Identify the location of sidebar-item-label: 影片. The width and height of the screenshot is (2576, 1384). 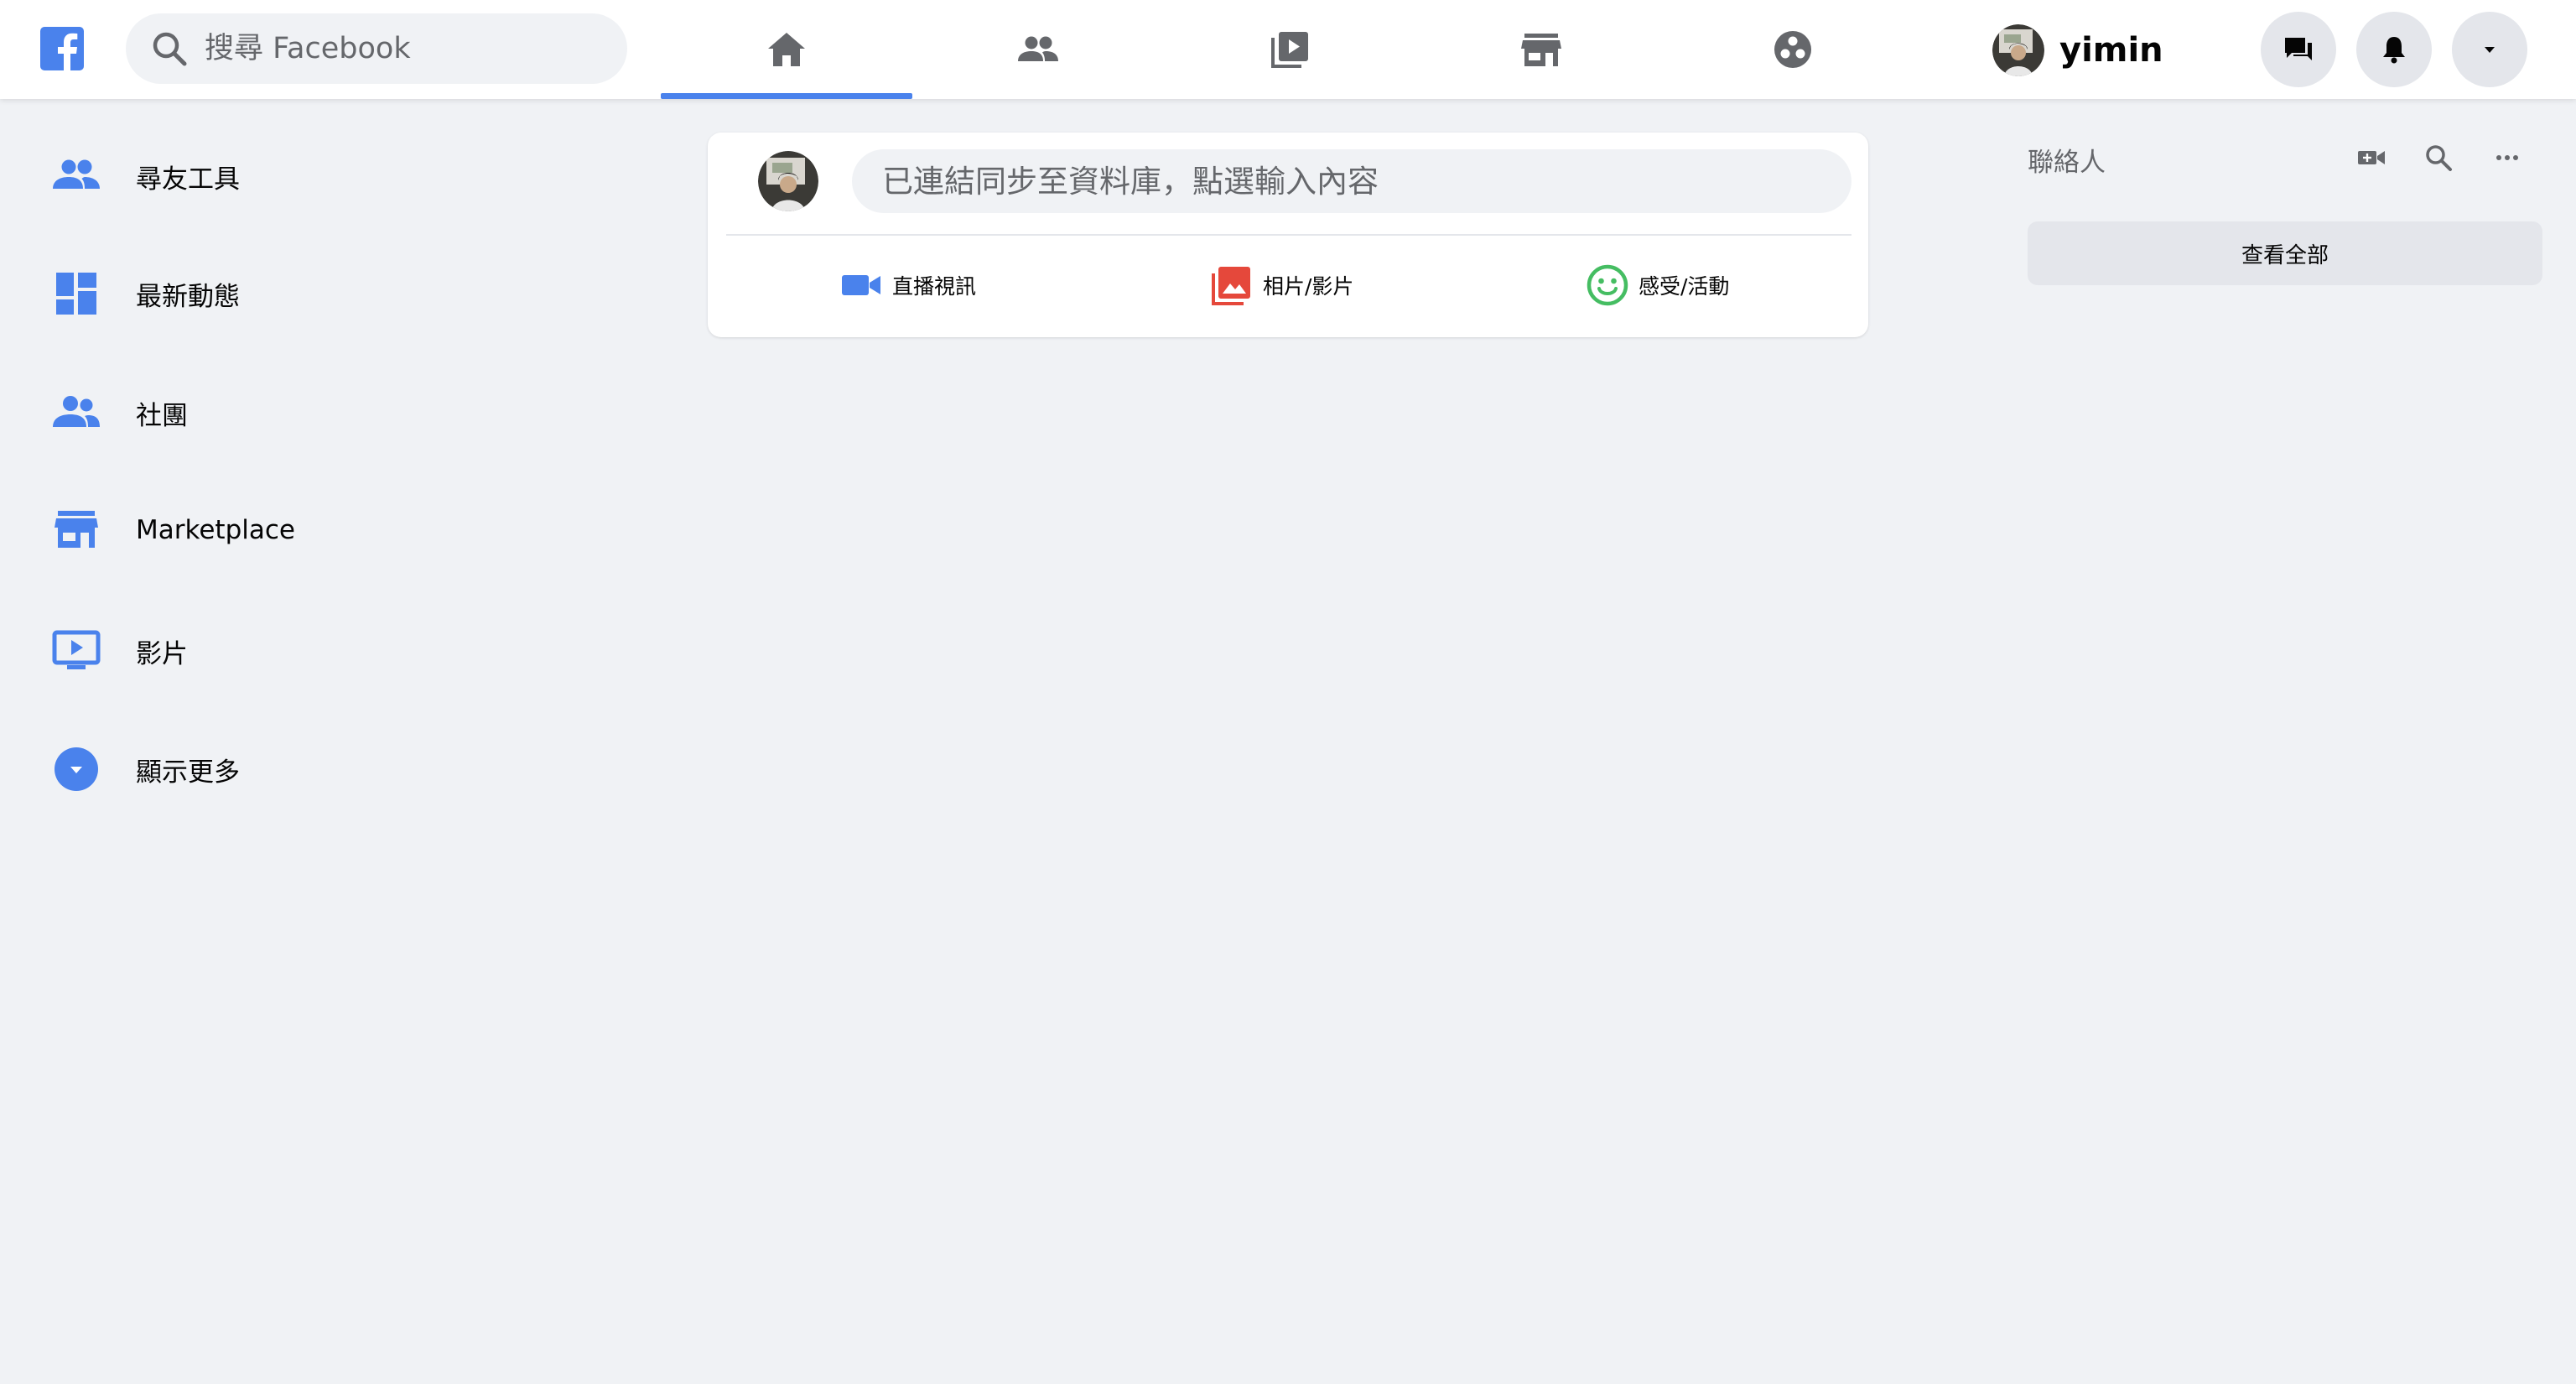
(162, 653).